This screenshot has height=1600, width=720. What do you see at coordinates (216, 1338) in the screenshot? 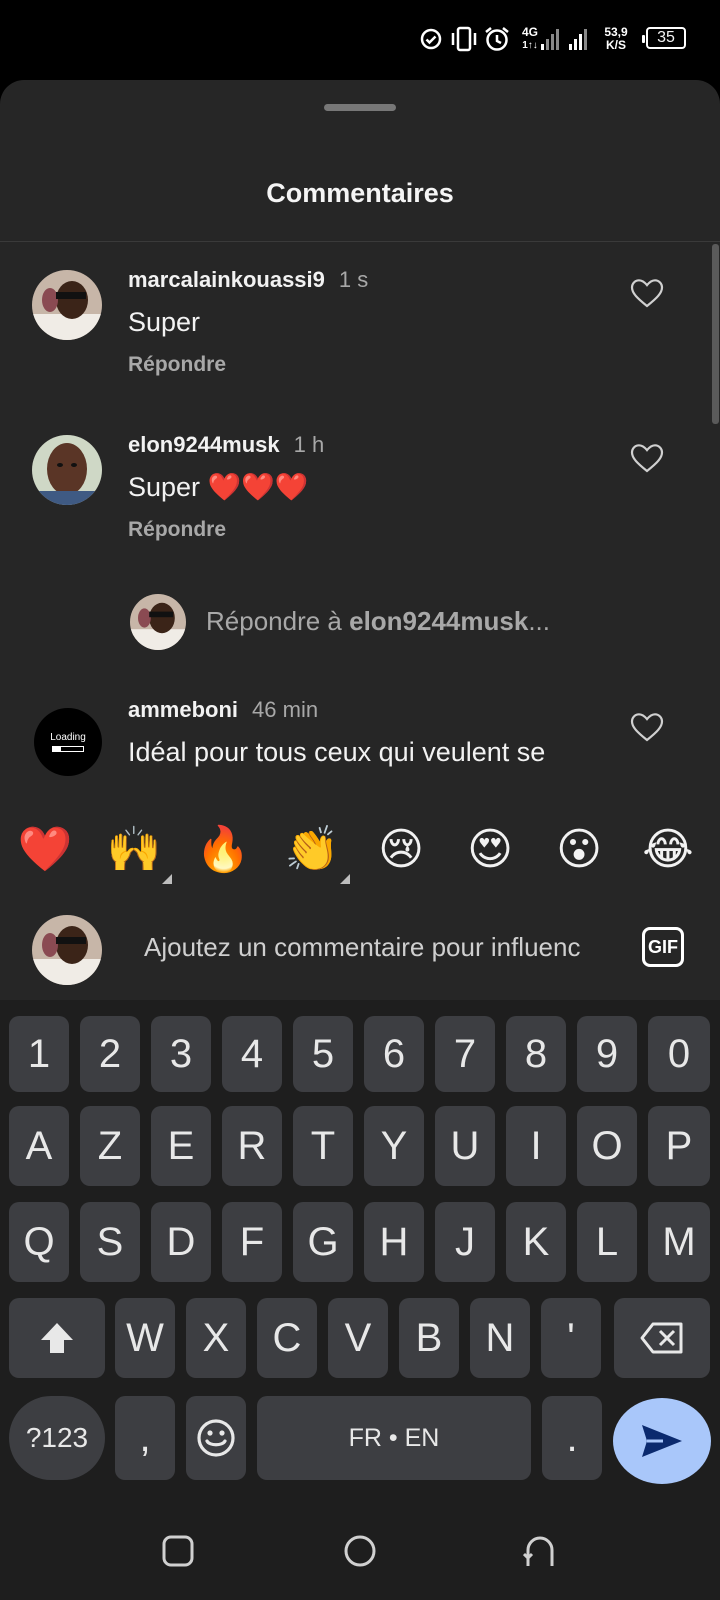
I see `key-x: X` at bounding box center [216, 1338].